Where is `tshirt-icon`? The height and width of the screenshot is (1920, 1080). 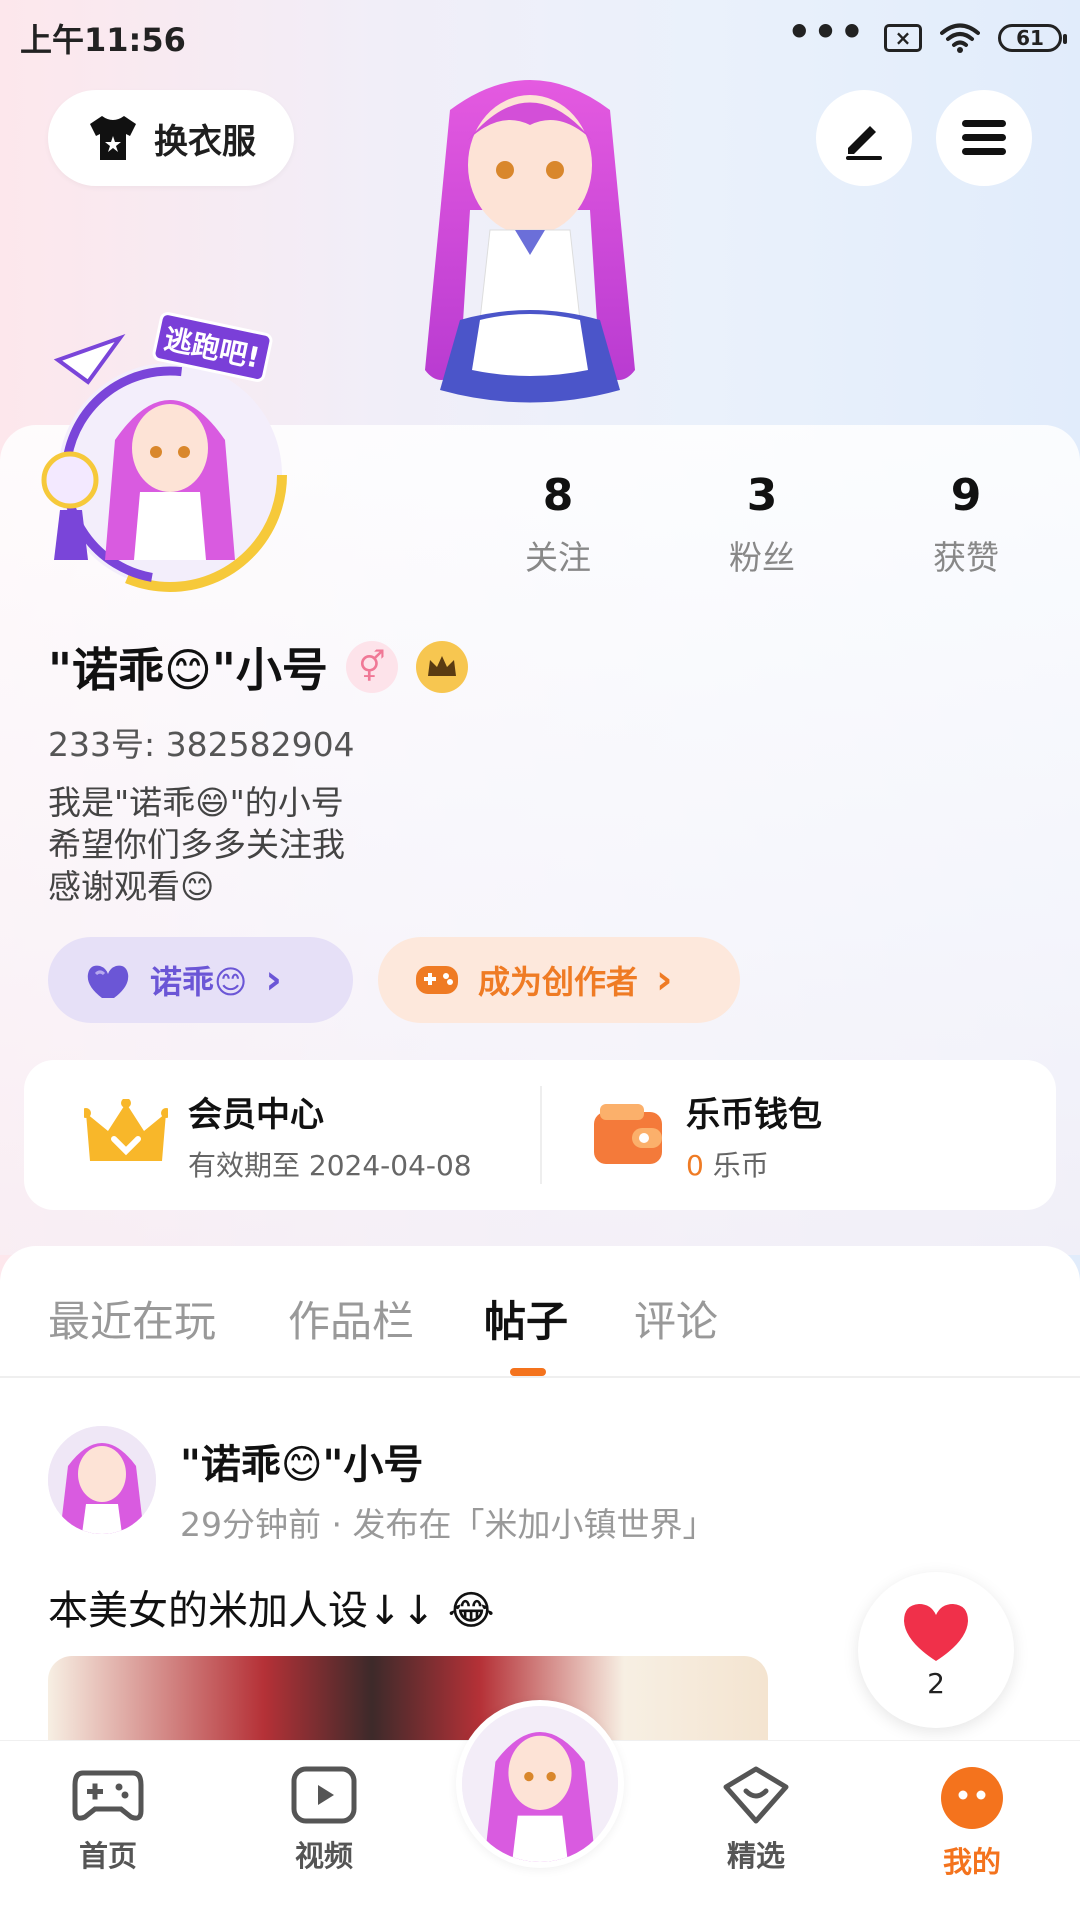
tshirt-icon is located at coordinates (113, 138).